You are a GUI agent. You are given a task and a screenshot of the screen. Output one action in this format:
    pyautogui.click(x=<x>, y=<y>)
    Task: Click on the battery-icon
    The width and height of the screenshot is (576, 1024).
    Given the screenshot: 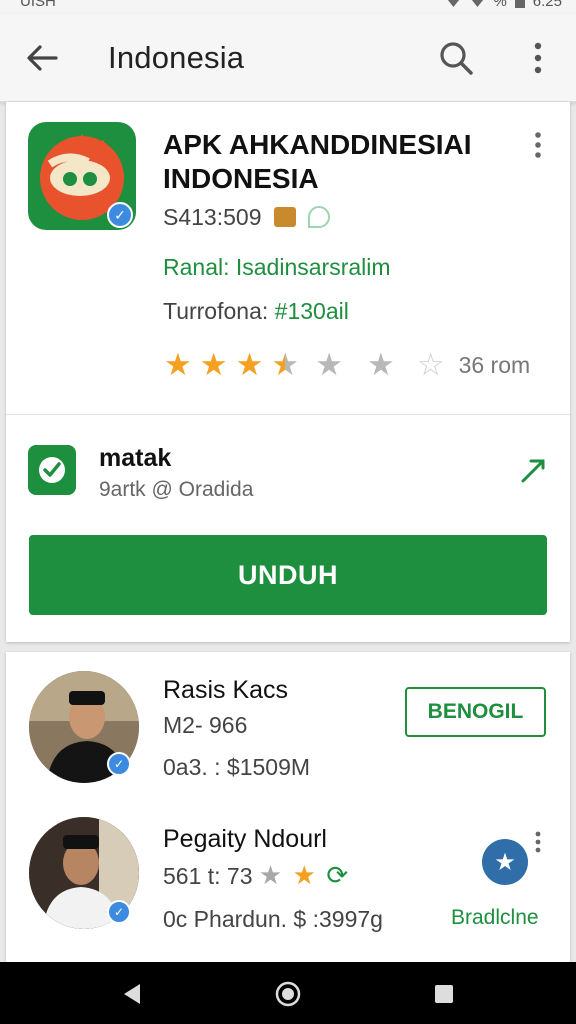 What is the action you would take?
    pyautogui.click(x=519, y=4)
    